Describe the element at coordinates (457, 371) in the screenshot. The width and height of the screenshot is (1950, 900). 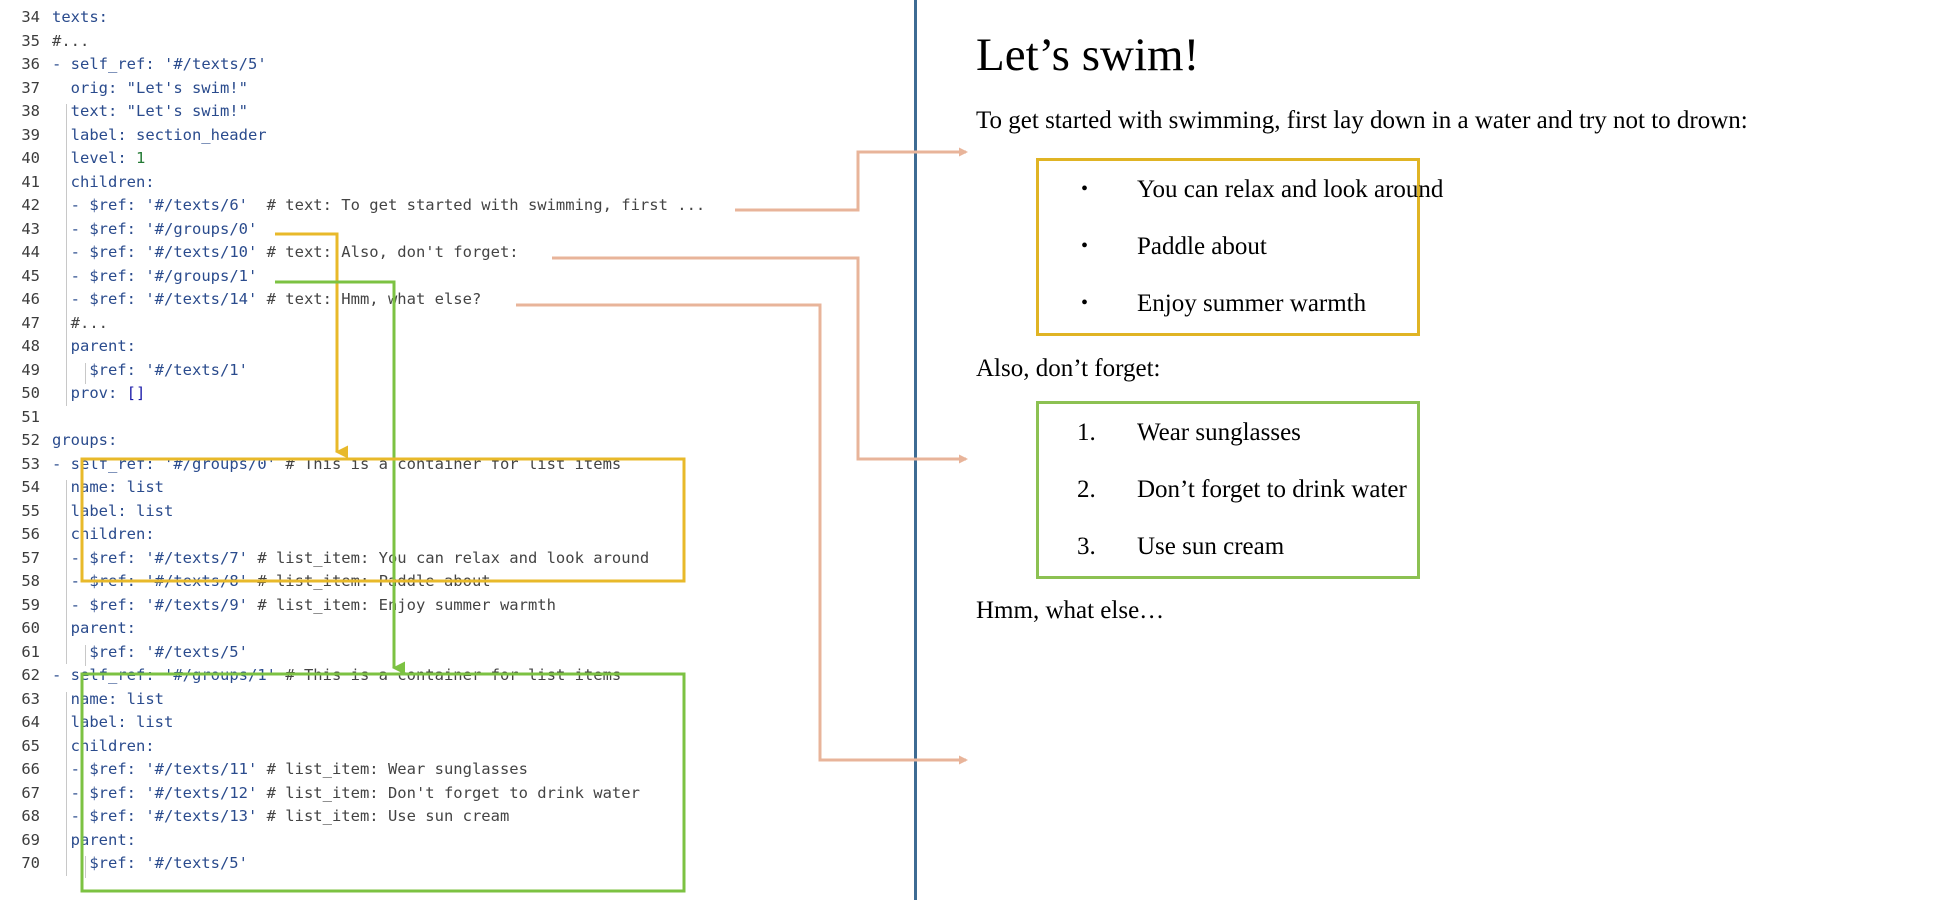
I see `code-line: 49 $ref: '#/texts/1'` at that location.